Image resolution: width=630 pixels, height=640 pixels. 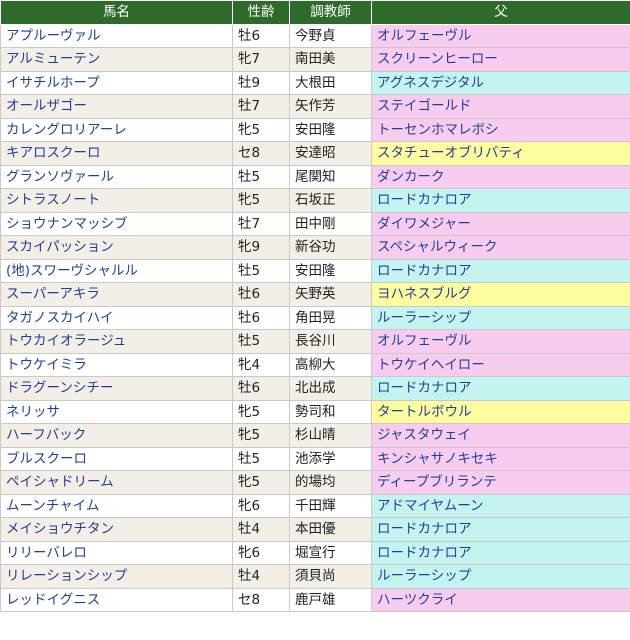 What do you see at coordinates (261, 12) in the screenshot?
I see `header-sex-age: 性齢` at bounding box center [261, 12].